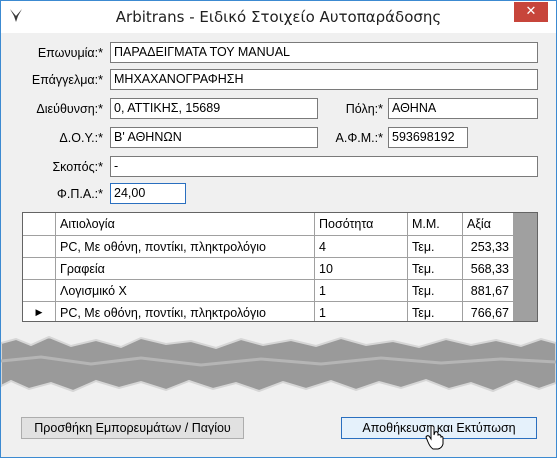 The image size is (557, 458). What do you see at coordinates (531, 12) in the screenshot?
I see `close-button: ✕` at bounding box center [531, 12].